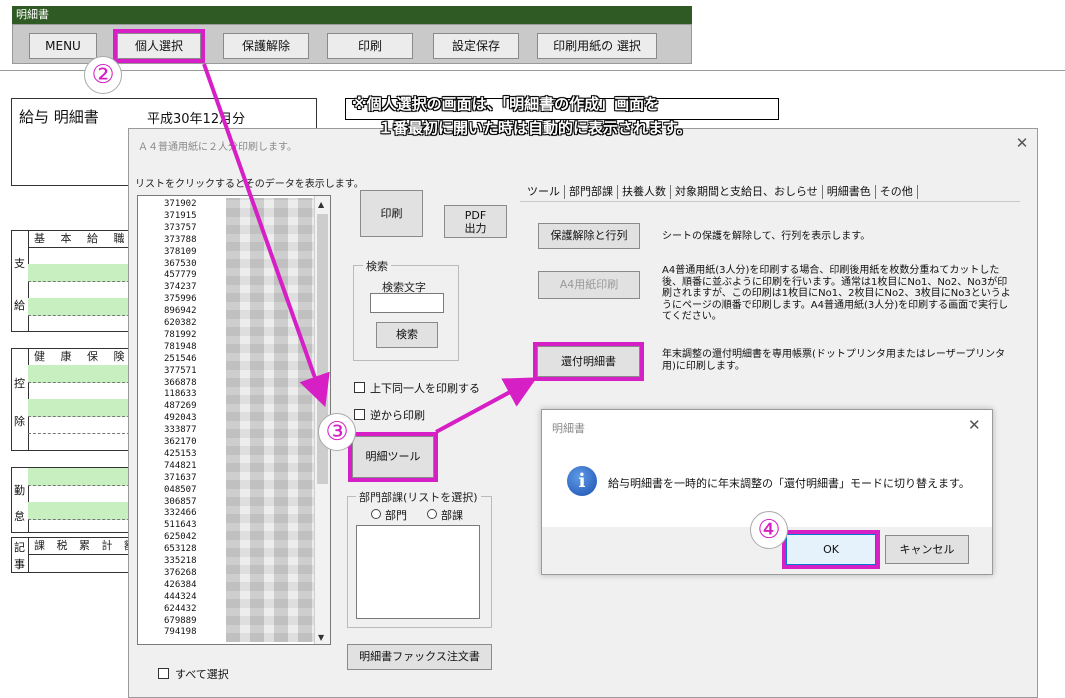  I want to click on section-side-label: 給, so click(19, 305).